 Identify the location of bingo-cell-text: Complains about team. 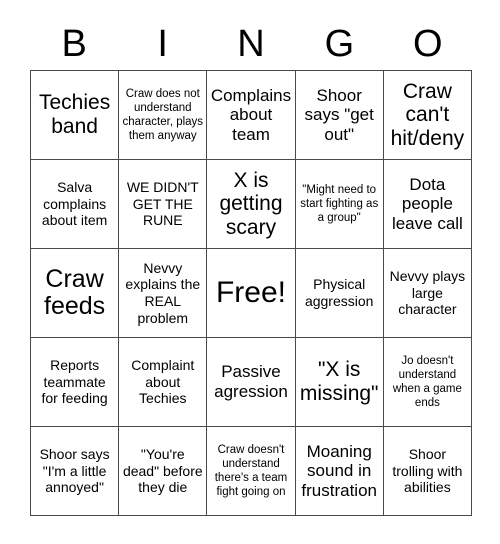
(251, 114).